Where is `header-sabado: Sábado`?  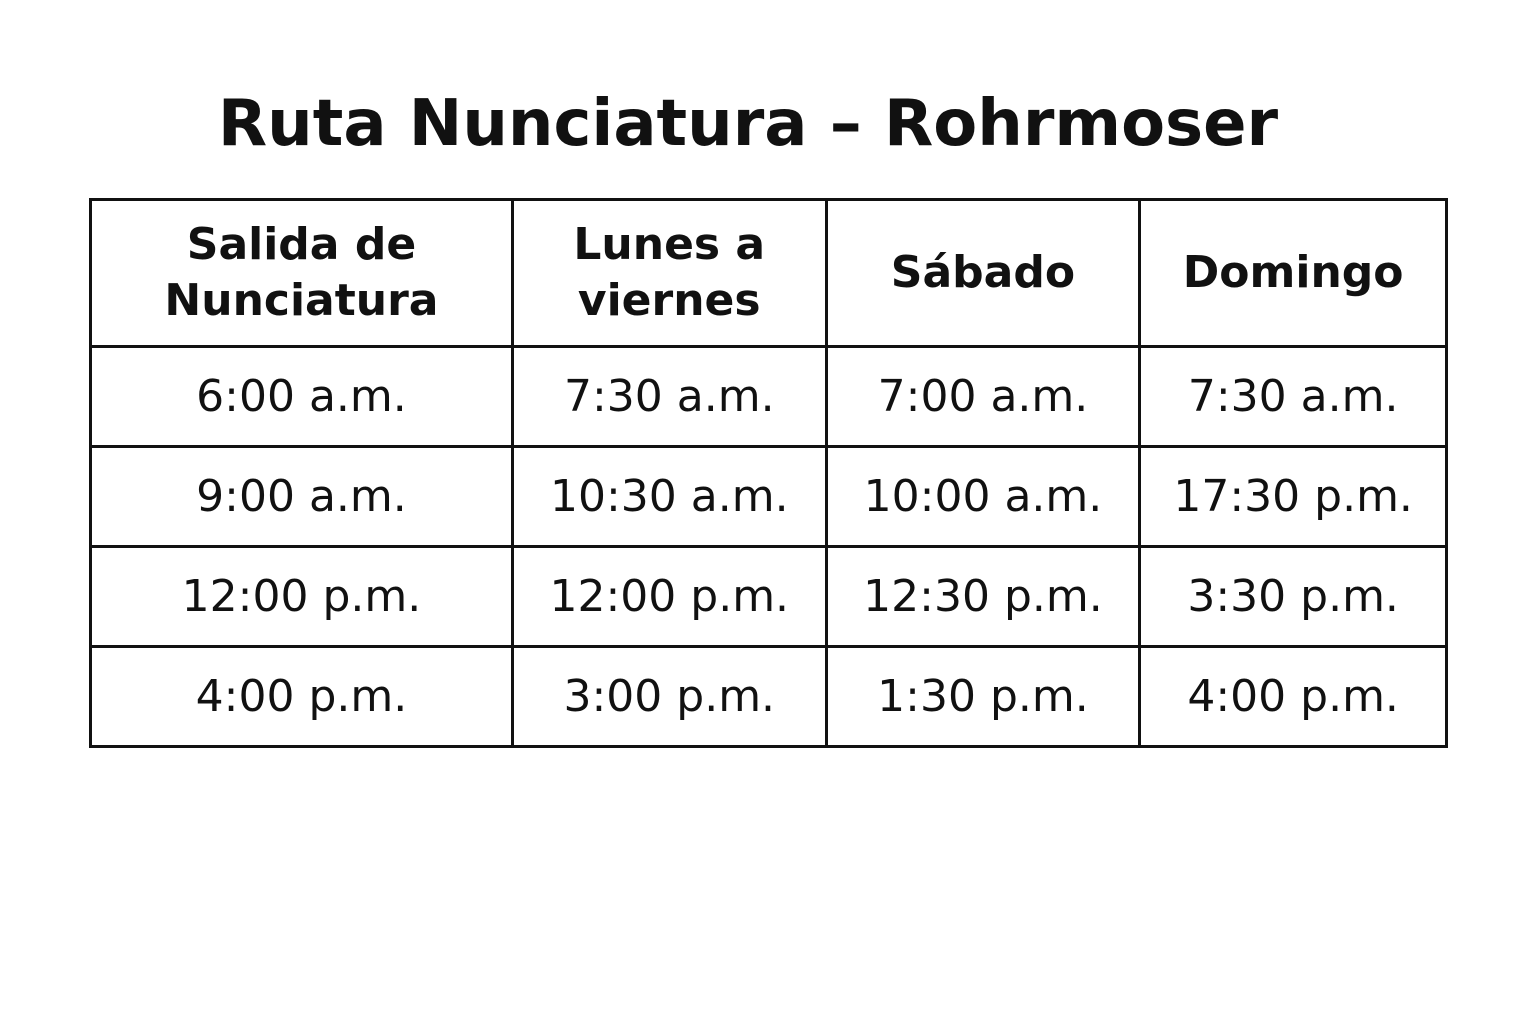 header-sabado: Sábado is located at coordinates (983, 273).